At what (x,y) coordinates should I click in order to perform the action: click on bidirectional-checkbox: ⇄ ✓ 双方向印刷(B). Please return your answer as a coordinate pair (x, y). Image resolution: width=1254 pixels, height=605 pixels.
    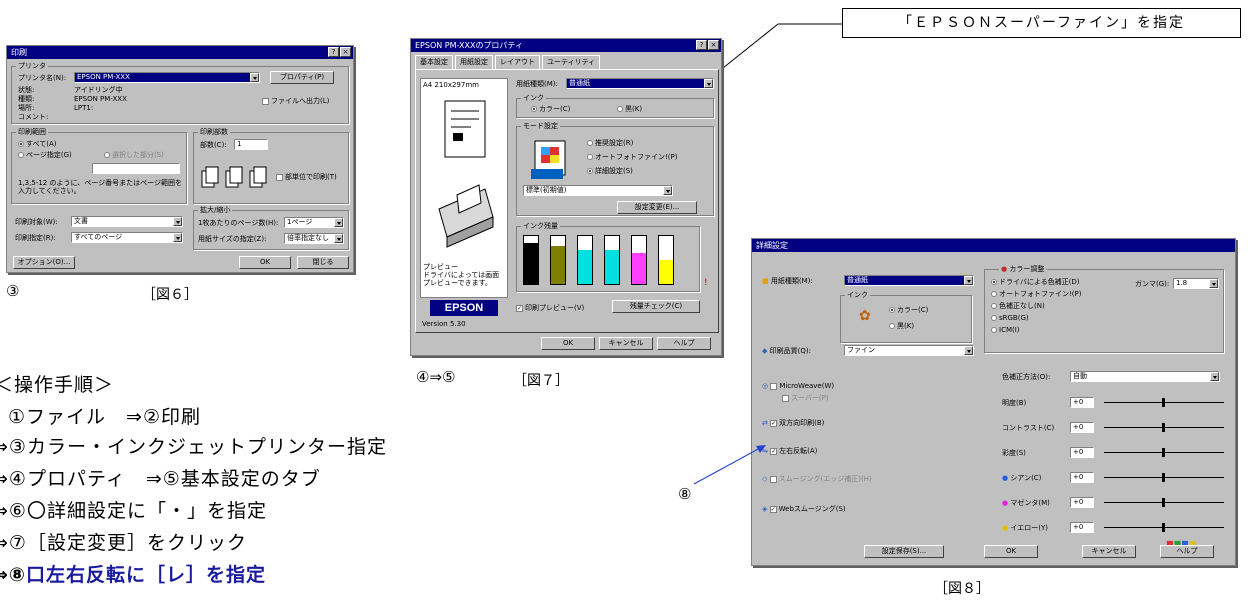
    Looking at the image, I should click on (793, 423).